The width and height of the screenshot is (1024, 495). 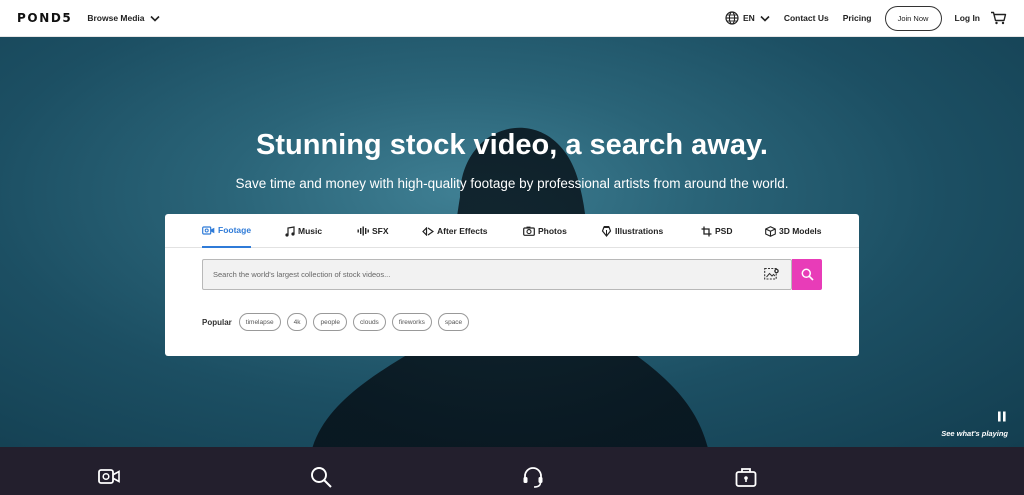 I want to click on popular-tag: people, so click(x=330, y=322).